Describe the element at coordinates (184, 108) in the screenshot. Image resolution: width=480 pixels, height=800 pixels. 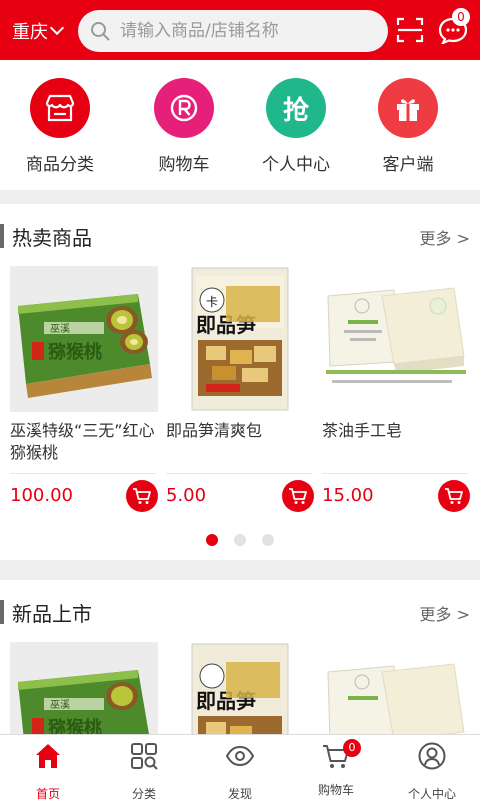
I see `registered-cart-icon` at that location.